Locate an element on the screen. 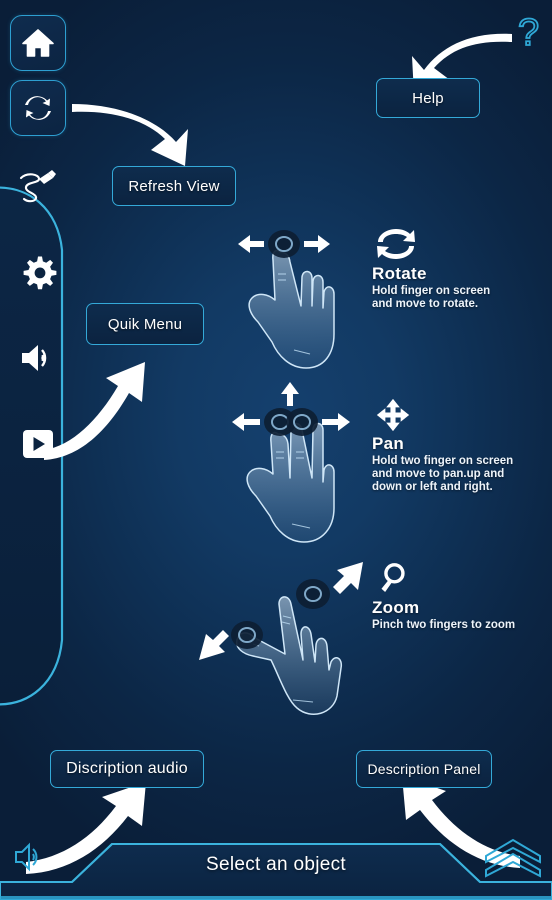  pan-desc-line-1: Hold two finger on screen is located at coordinates (443, 461).